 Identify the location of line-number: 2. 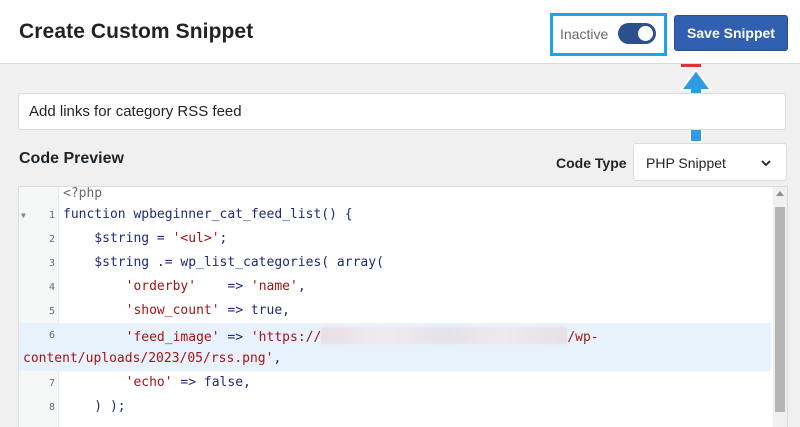
(51, 239).